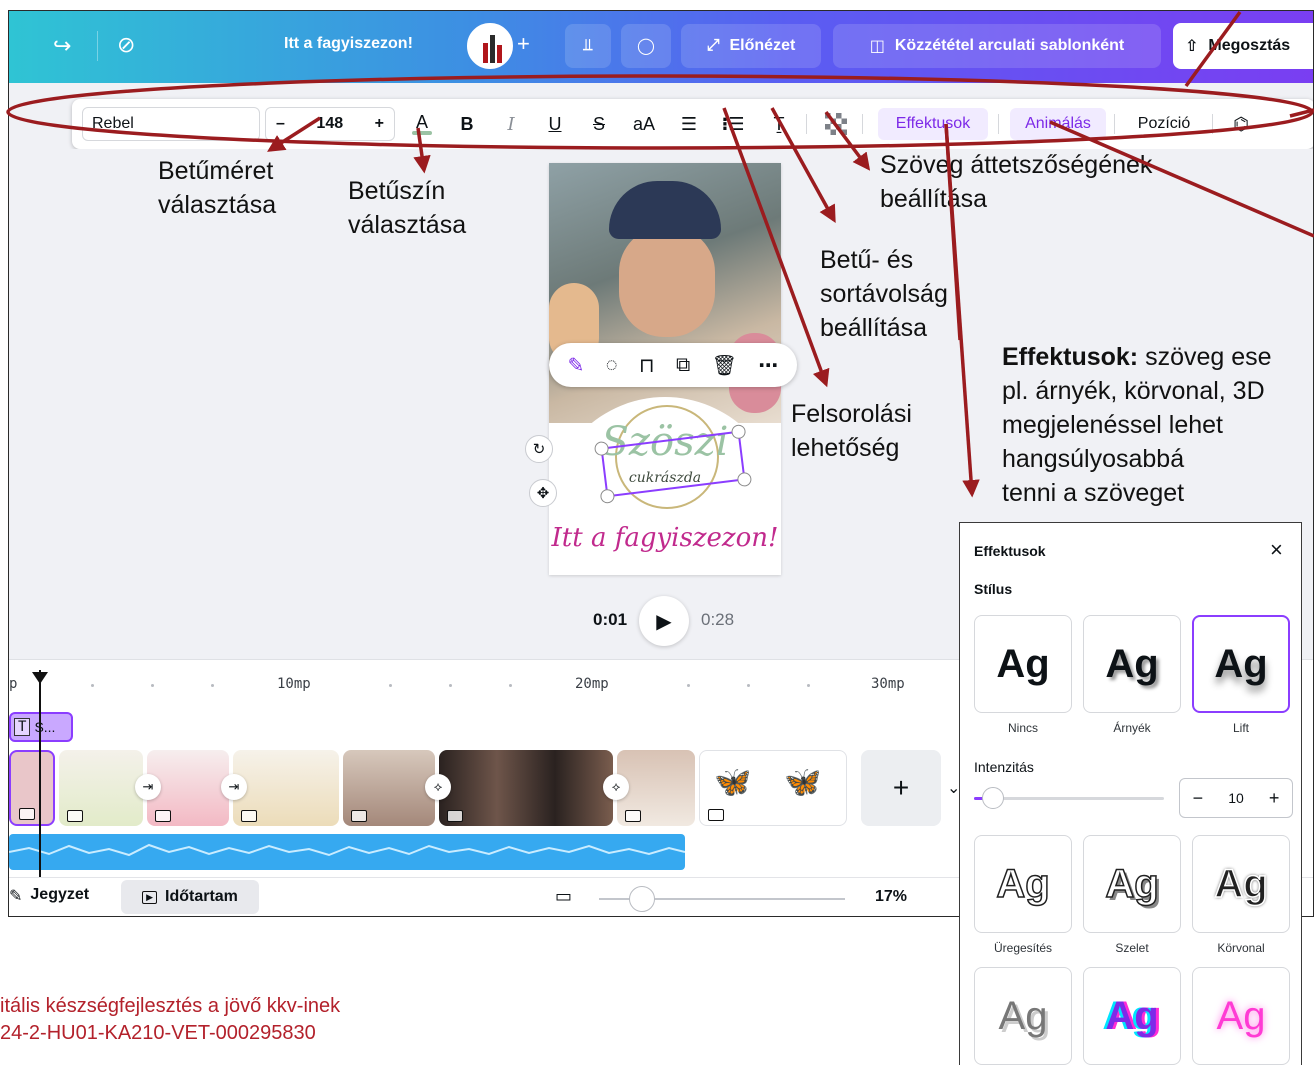  I want to click on comment-button: ◯, so click(646, 46).